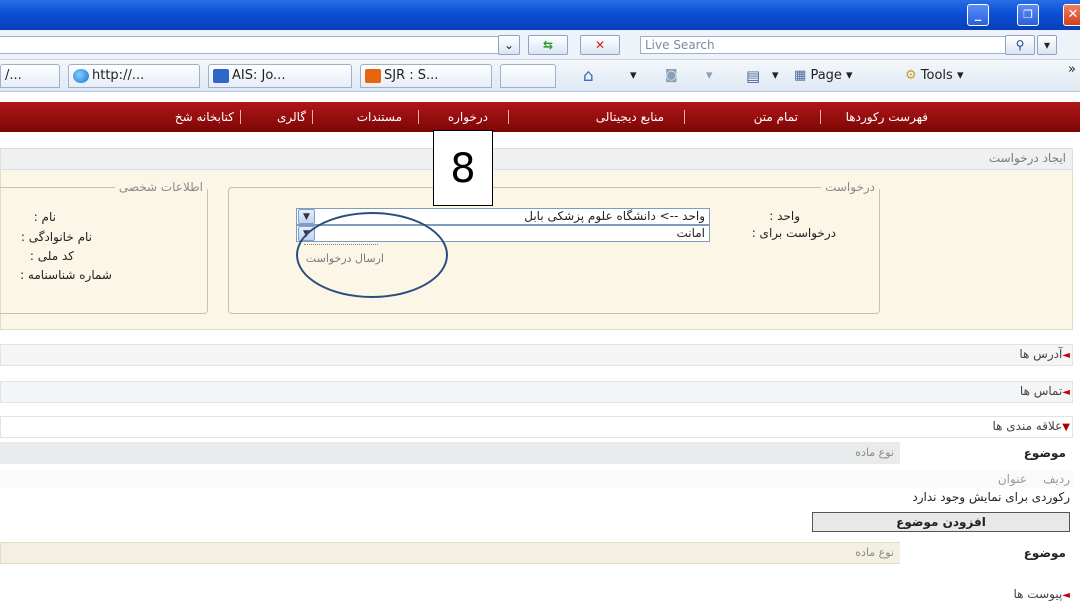  I want to click on attachments-header: ◄پیوست ها, so click(975, 594).